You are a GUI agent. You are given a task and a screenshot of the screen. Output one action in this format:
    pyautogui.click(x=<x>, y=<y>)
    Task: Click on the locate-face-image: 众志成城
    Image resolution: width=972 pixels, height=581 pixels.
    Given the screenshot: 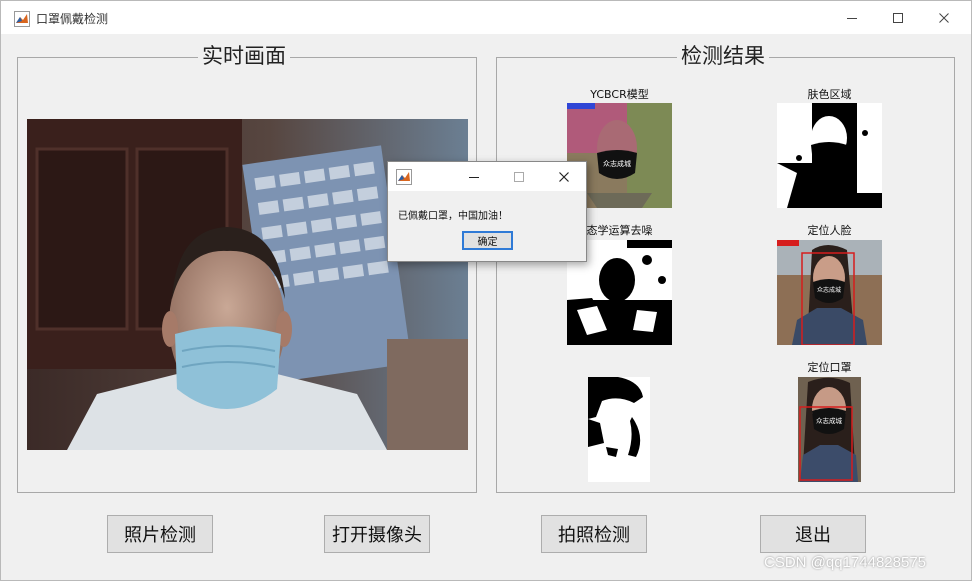 What is the action you would take?
    pyautogui.click(x=829, y=292)
    